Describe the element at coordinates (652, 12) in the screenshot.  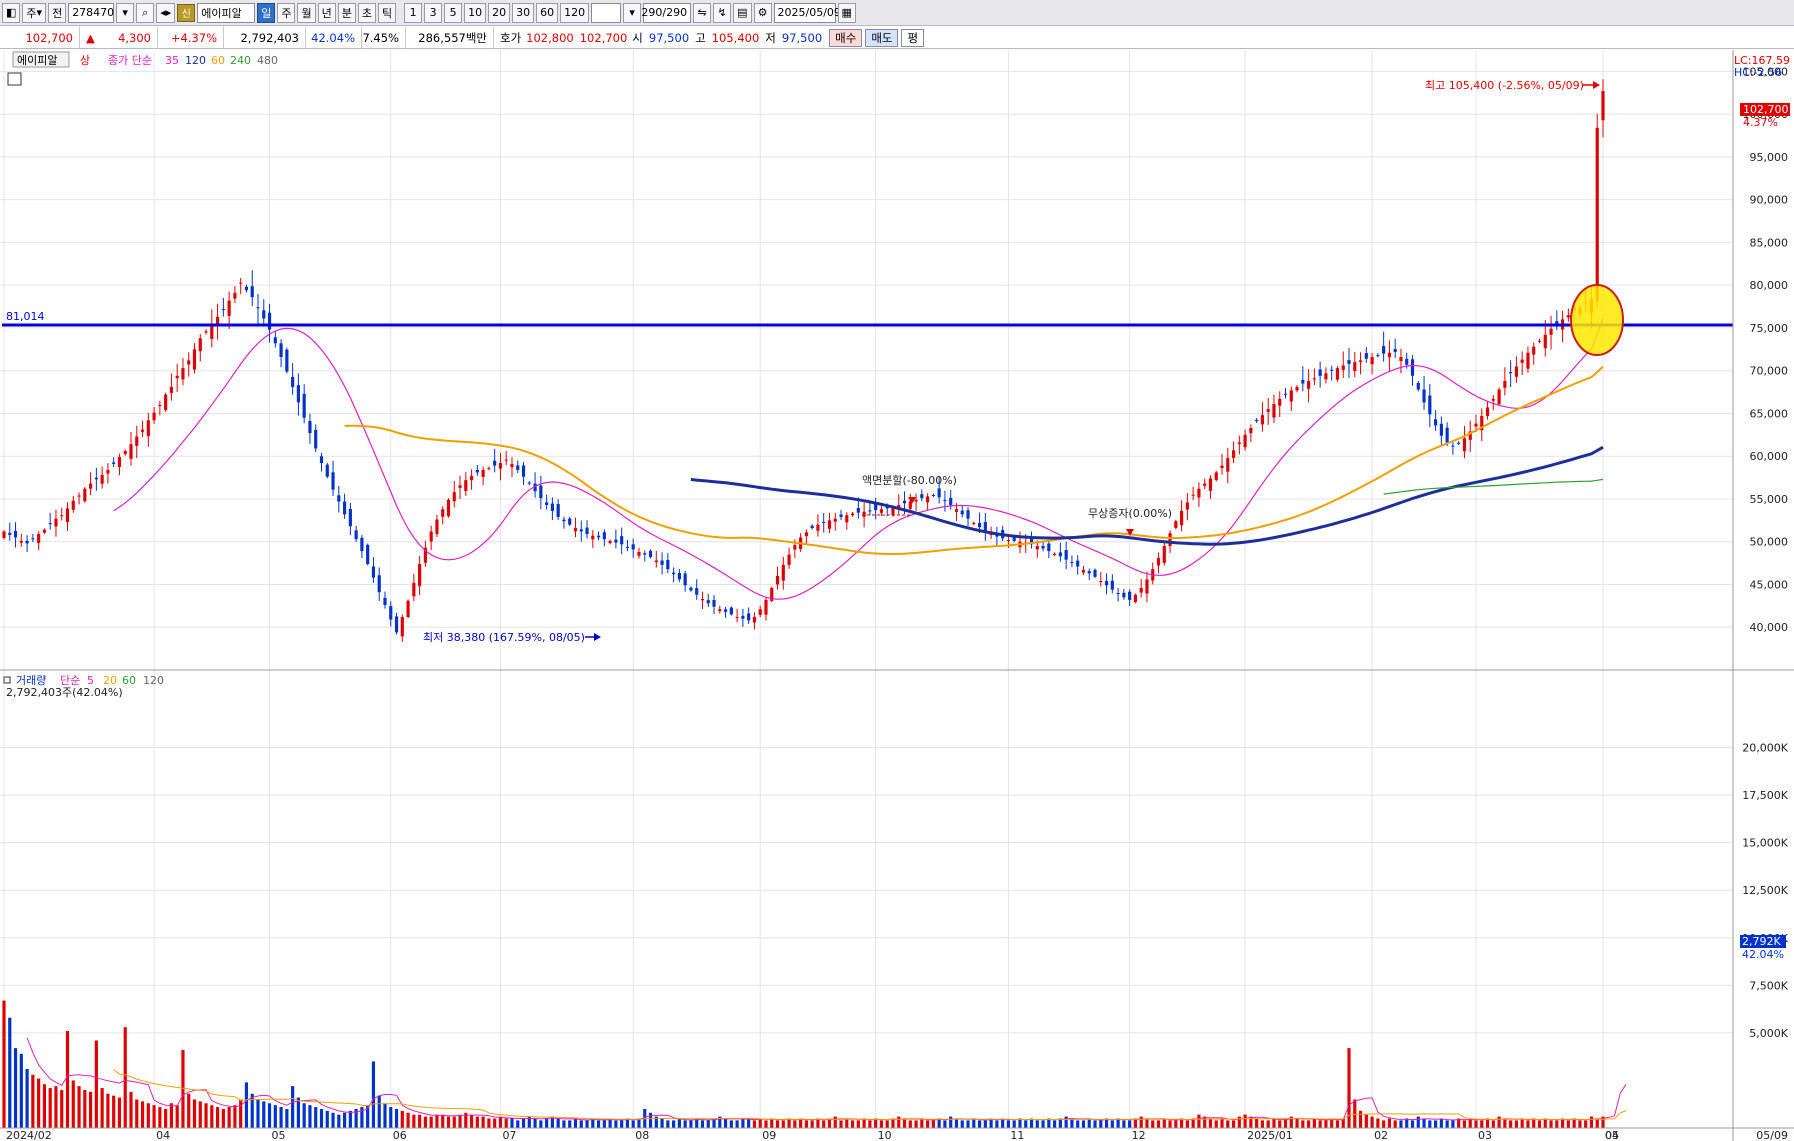
I see `bar-count: 290` at that location.